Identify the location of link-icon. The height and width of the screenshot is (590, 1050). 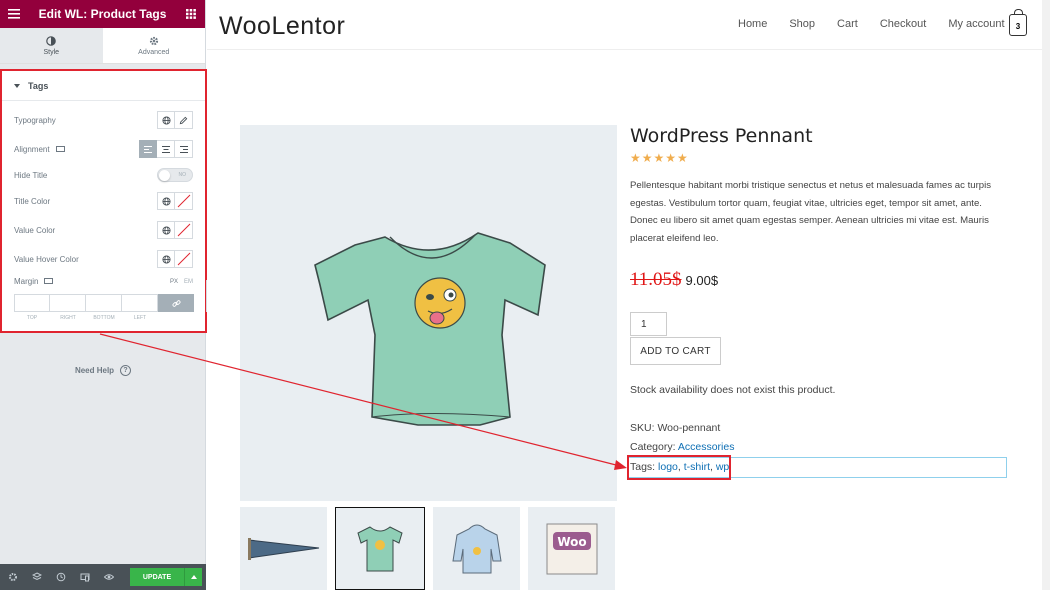
(176, 303).